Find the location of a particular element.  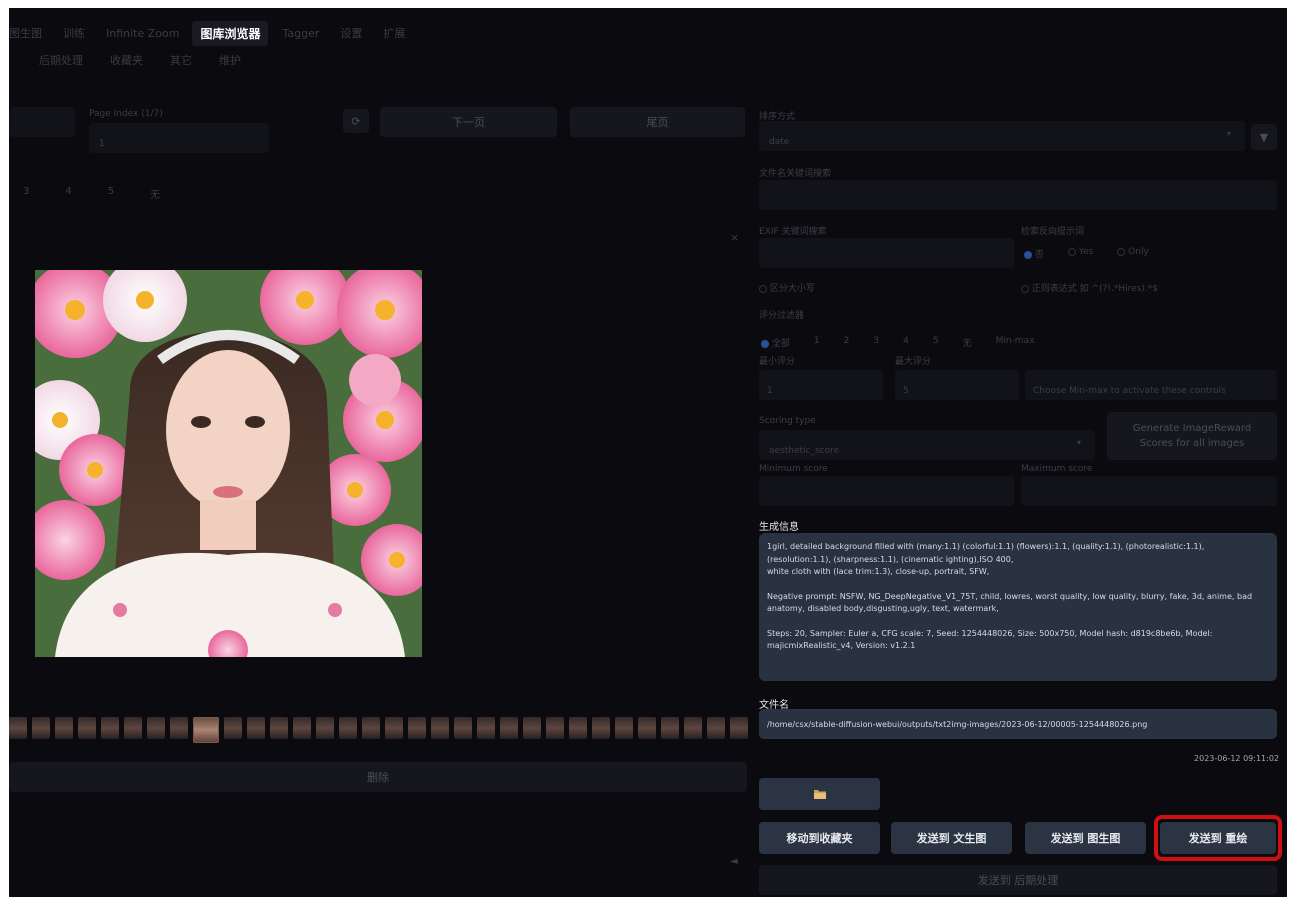

delete-button: 删除 is located at coordinates (378, 777).